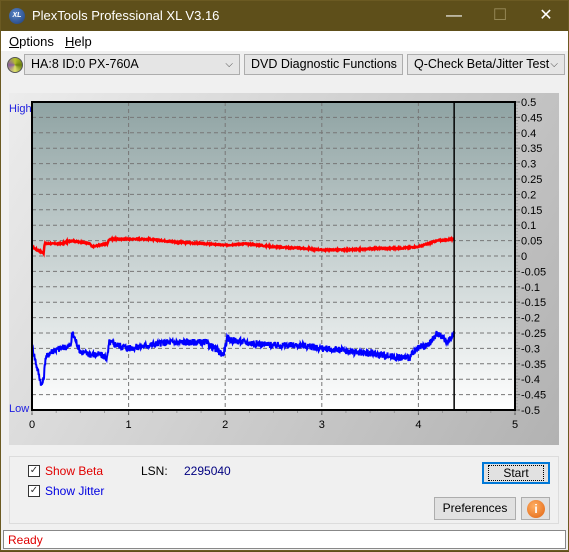  What do you see at coordinates (129, 425) in the screenshot?
I see `x-tick-label: 1` at bounding box center [129, 425].